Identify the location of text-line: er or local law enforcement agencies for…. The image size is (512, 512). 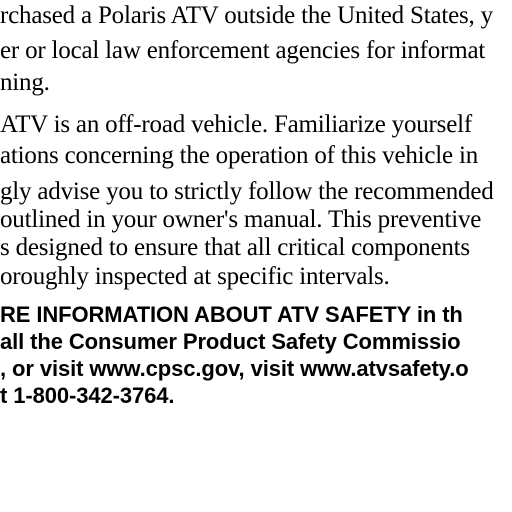
(243, 50).